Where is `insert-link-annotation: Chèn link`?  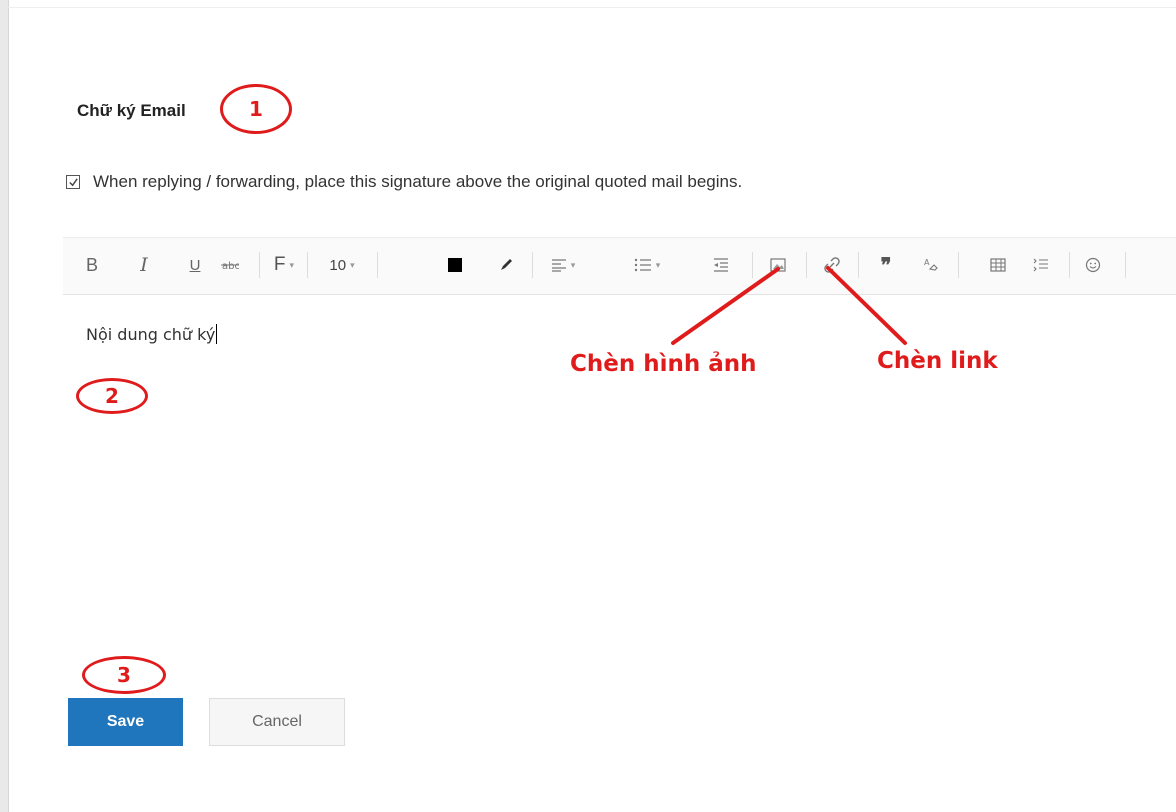 insert-link-annotation: Chèn link is located at coordinates (937, 361).